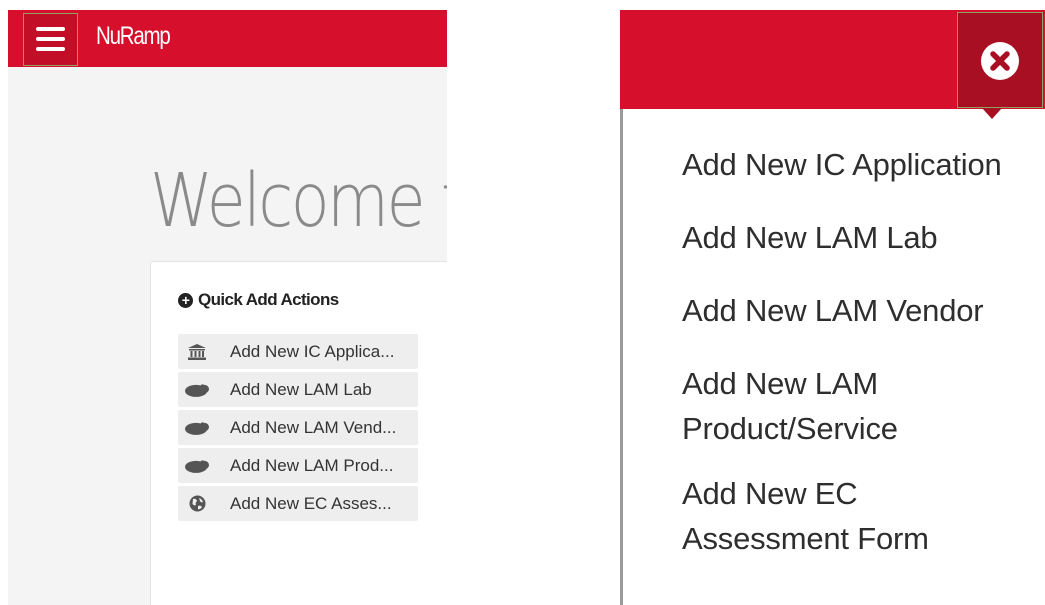 The width and height of the screenshot is (1045, 605). What do you see at coordinates (812, 406) in the screenshot?
I see `menu-item-add-lam-product-service: Add New LAM Product/Service` at bounding box center [812, 406].